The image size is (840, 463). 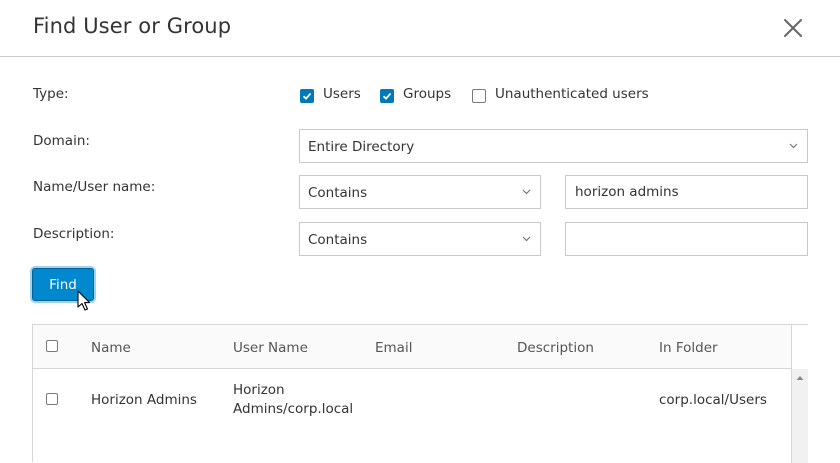 I want to click on scroll-up-arrow-icon, so click(x=800, y=378).